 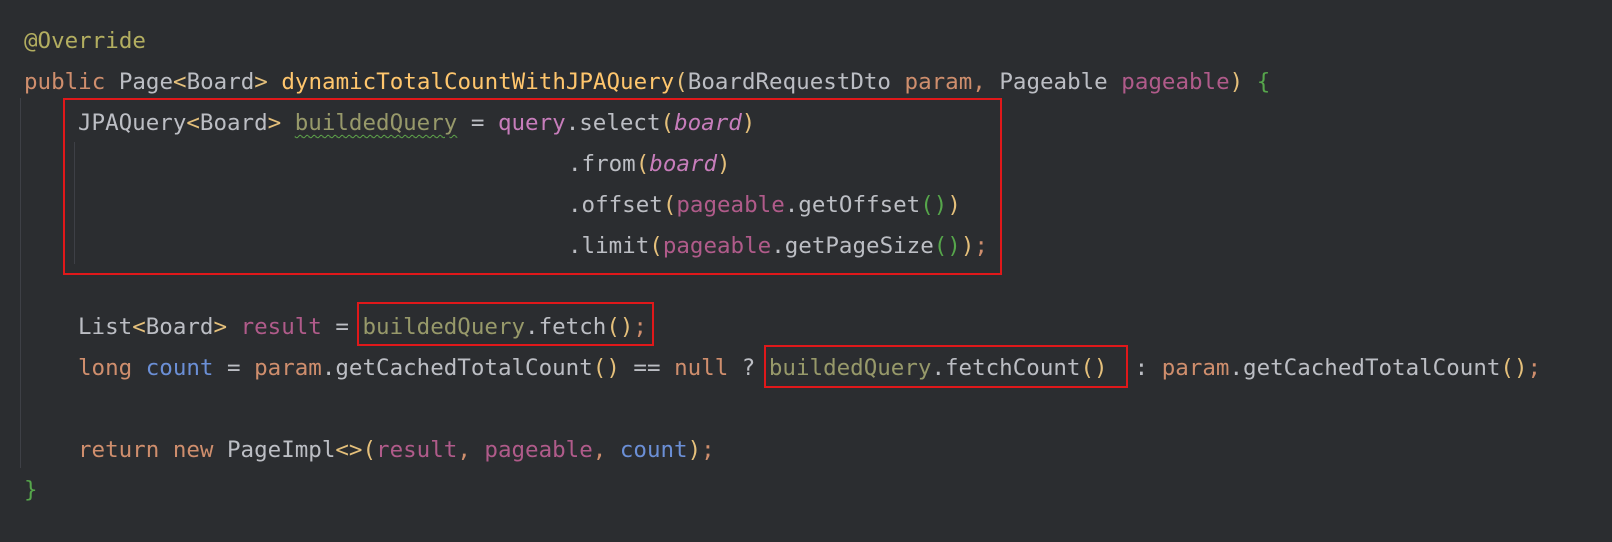 What do you see at coordinates (349, 450) in the screenshot?
I see `diamond: <>` at bounding box center [349, 450].